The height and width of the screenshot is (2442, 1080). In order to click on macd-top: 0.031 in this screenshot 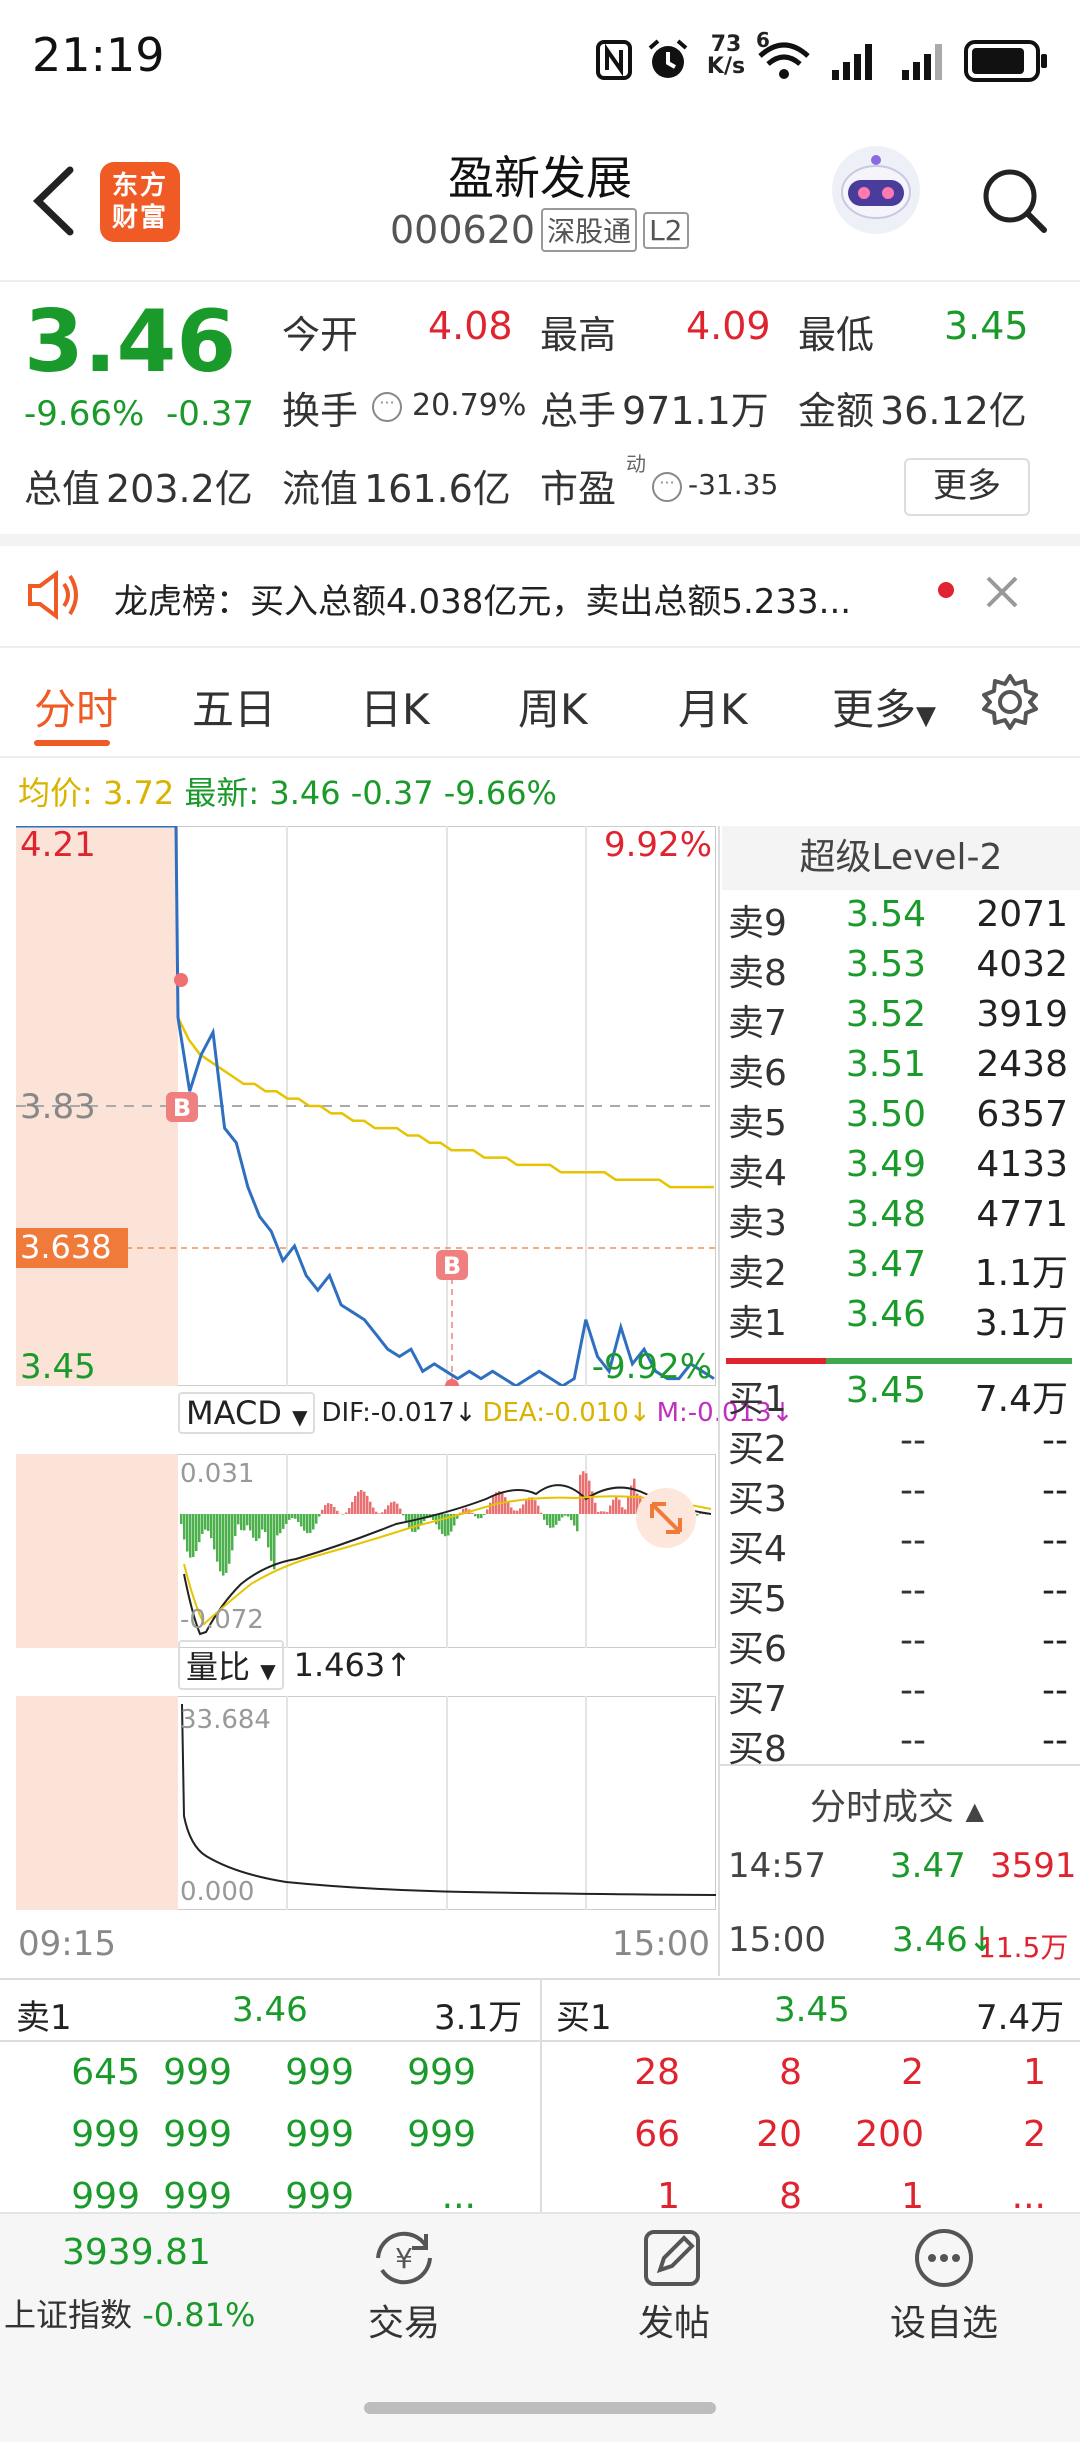, I will do `click(217, 1474)`.